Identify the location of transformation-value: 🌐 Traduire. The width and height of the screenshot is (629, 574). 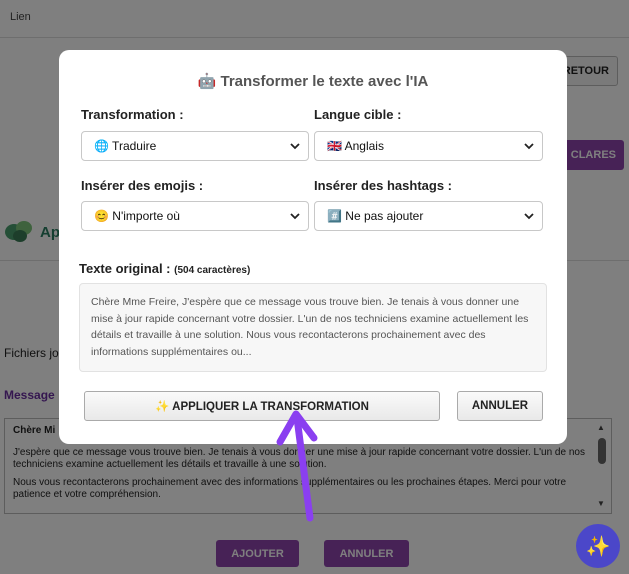
(125, 146).